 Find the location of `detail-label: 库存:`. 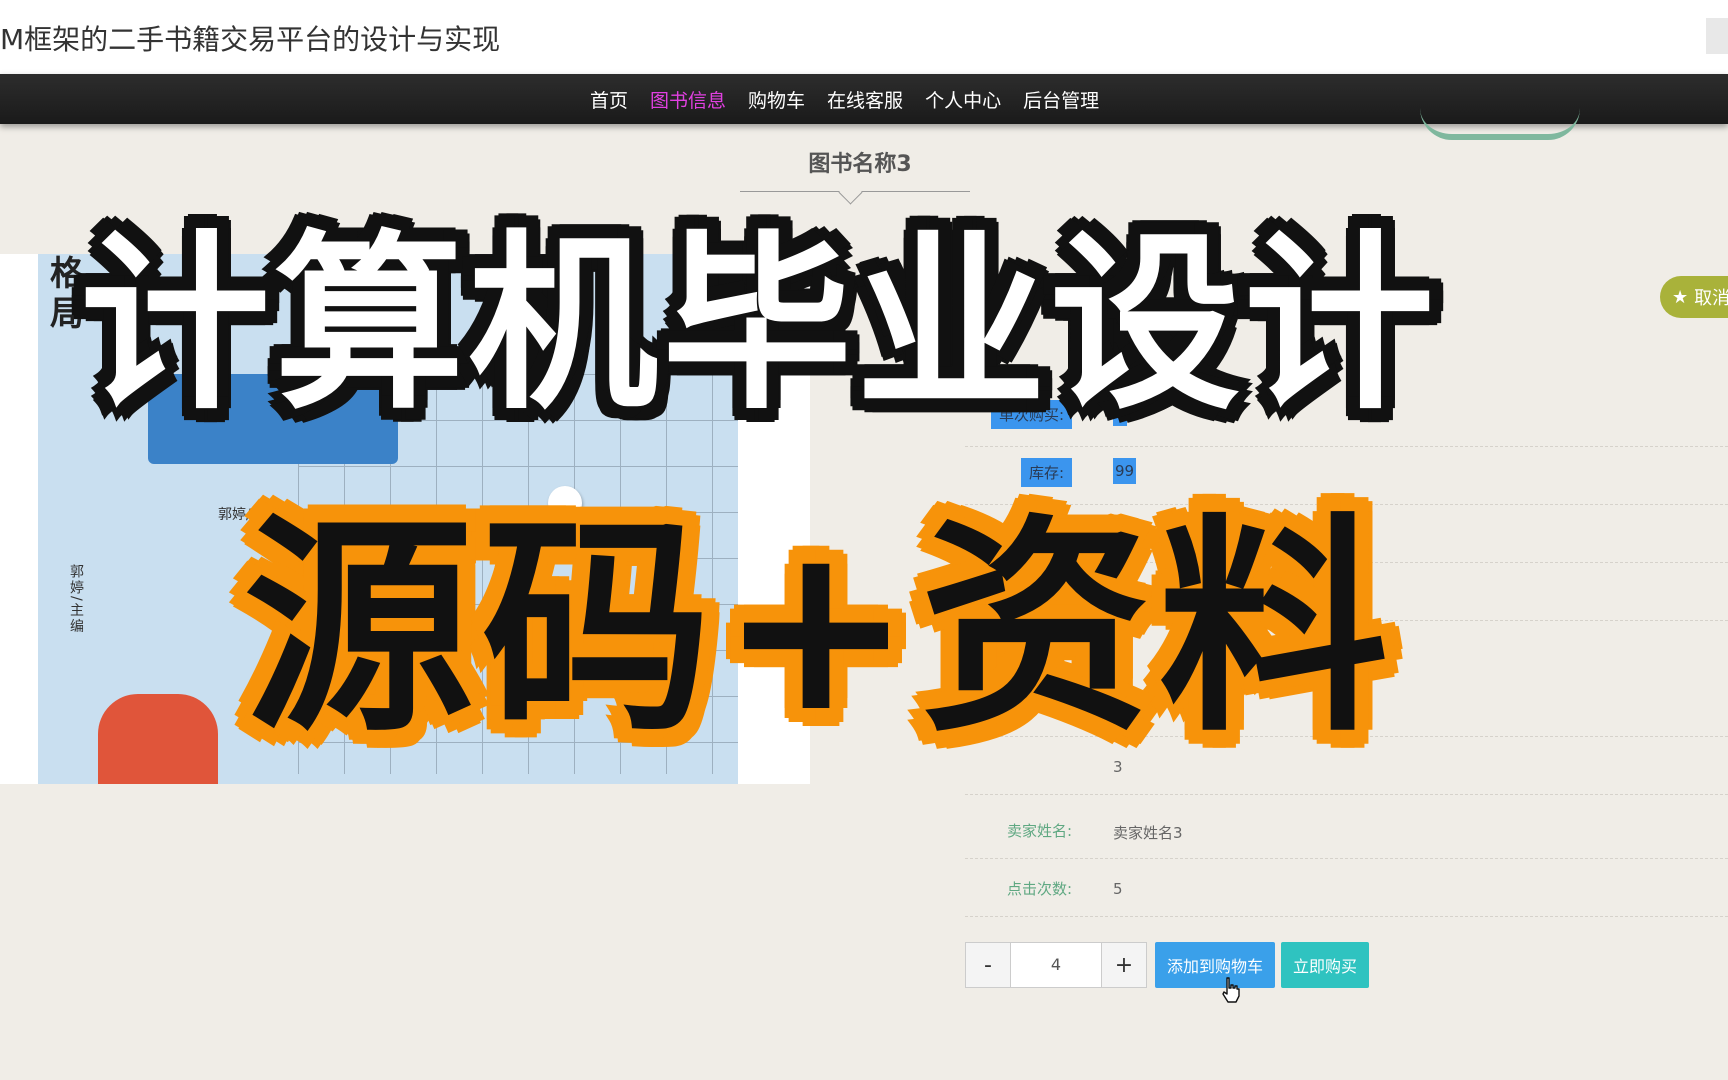

detail-label: 库存: is located at coordinates (1046, 472).